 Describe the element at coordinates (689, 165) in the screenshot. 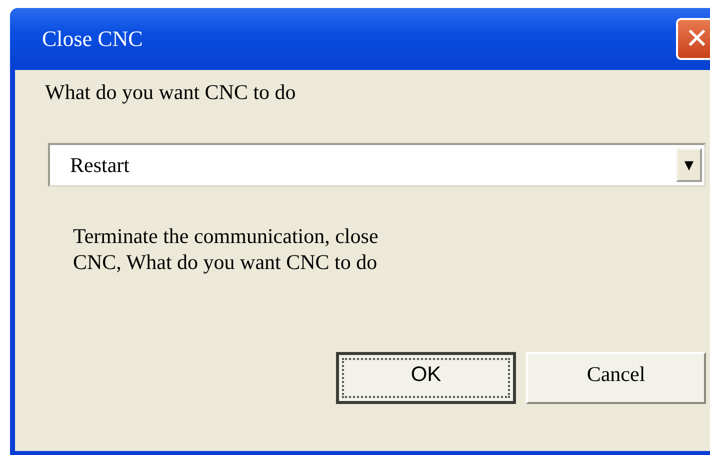

I see `dropdown-arrow-button: ▼` at that location.